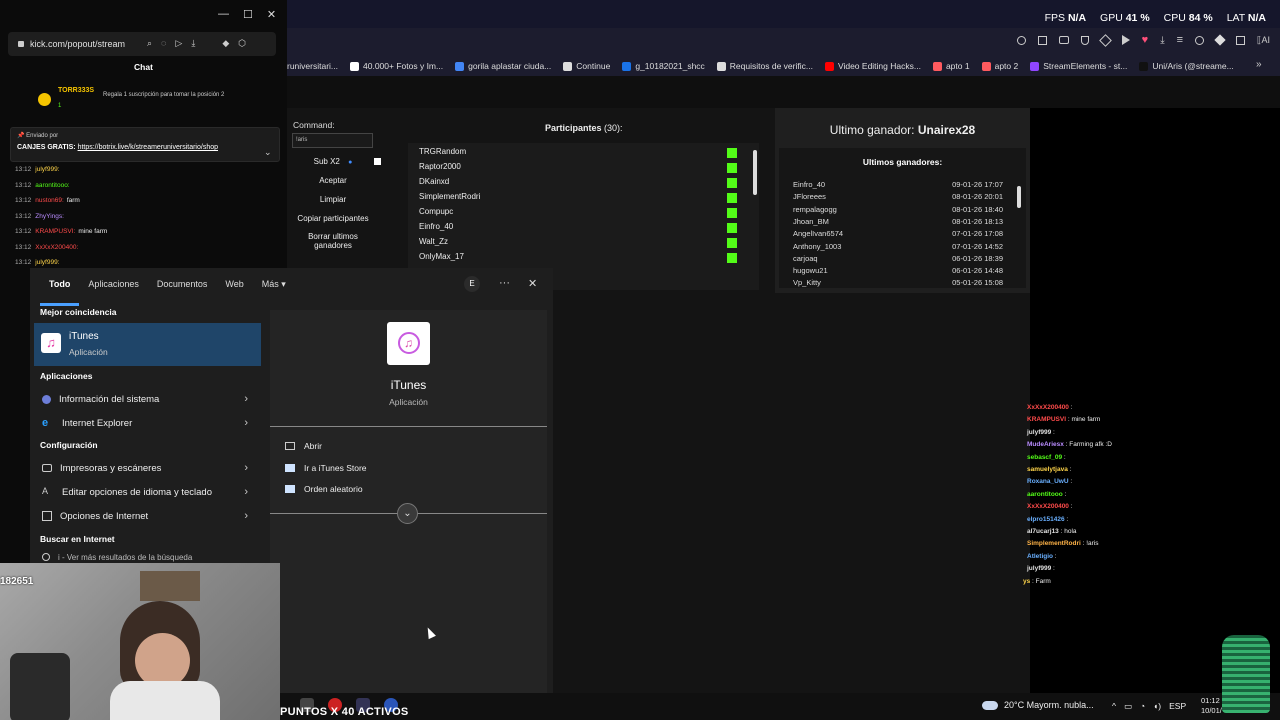 This screenshot has width=1280, height=720. Describe the element at coordinates (1261, 64) in the screenshot. I see `bookmarks-overflow-icon: »` at that location.